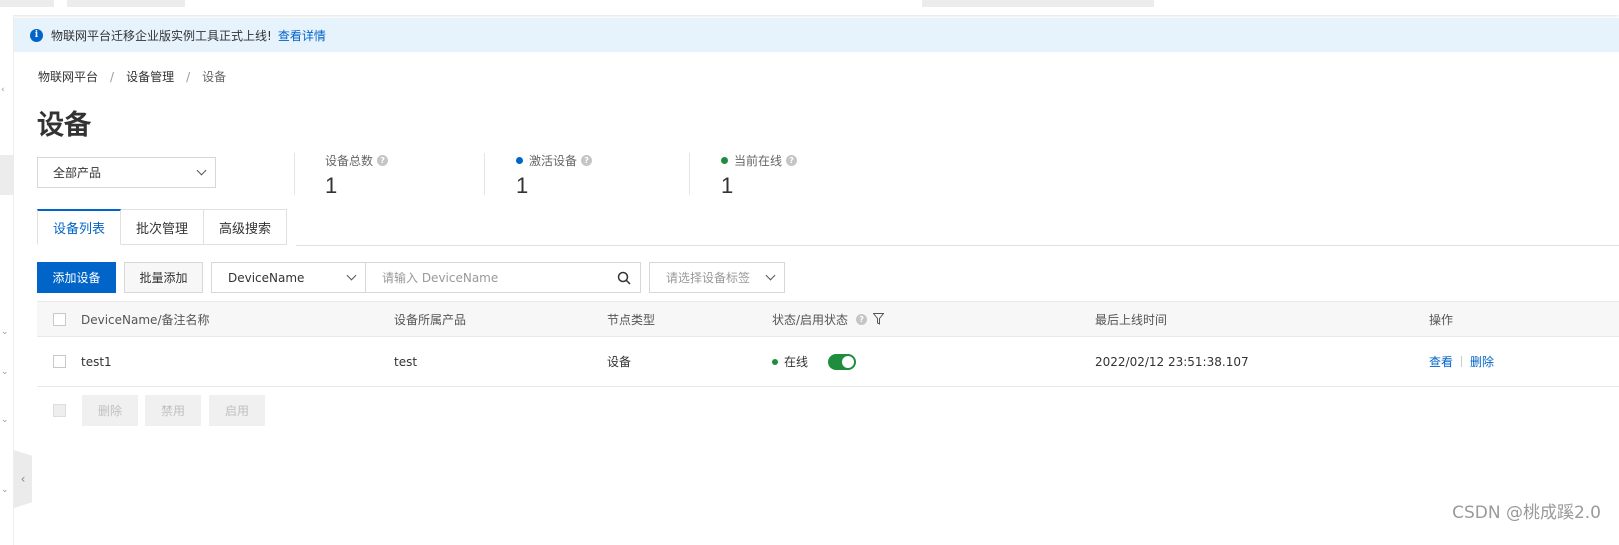 The width and height of the screenshot is (1619, 545). What do you see at coordinates (59, 319) in the screenshot?
I see `select-all-checkbox` at bounding box center [59, 319].